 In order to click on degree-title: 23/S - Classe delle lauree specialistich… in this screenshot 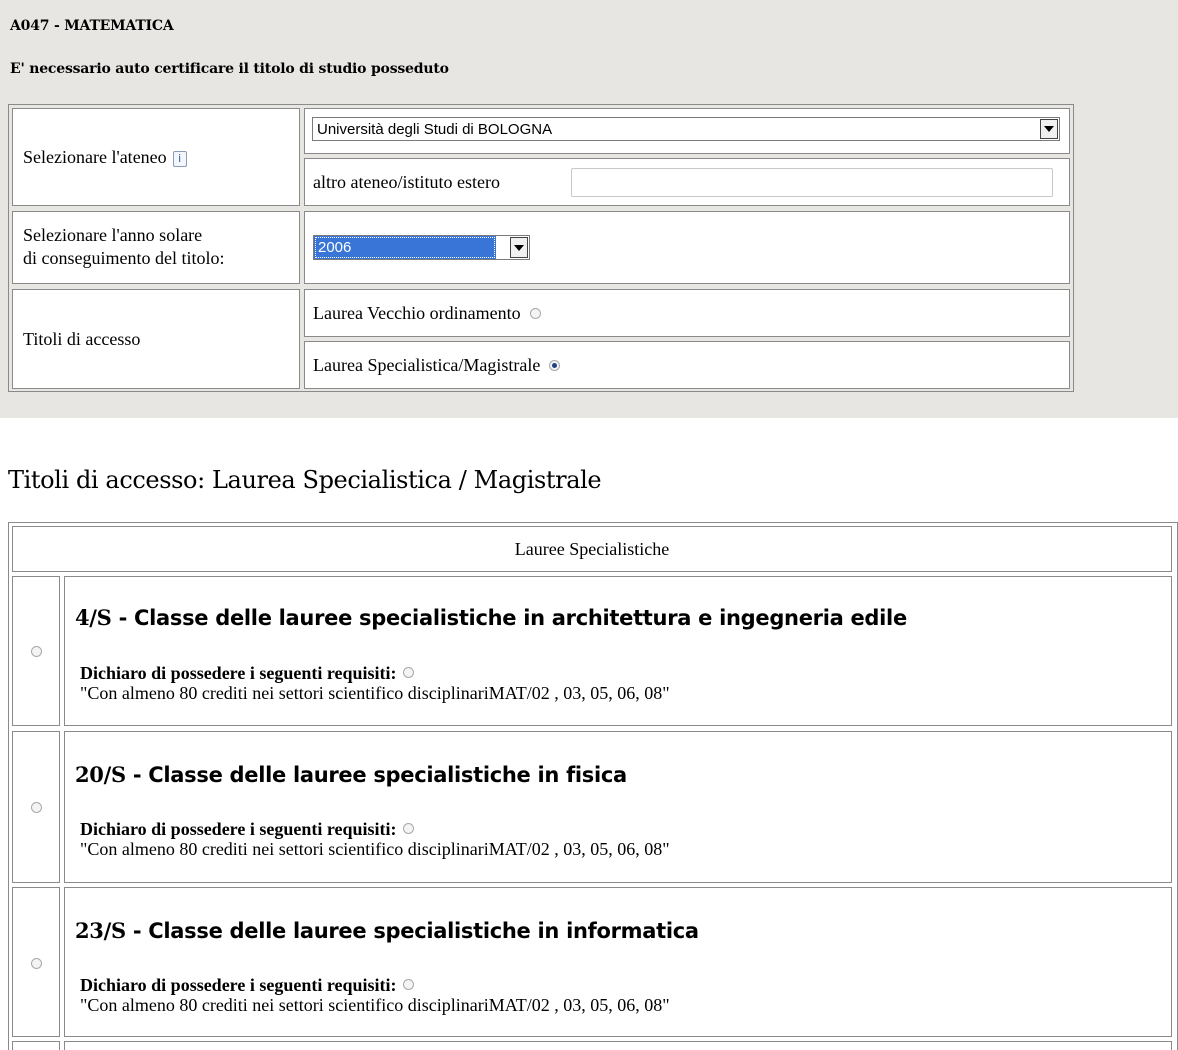, I will do `click(387, 930)`.